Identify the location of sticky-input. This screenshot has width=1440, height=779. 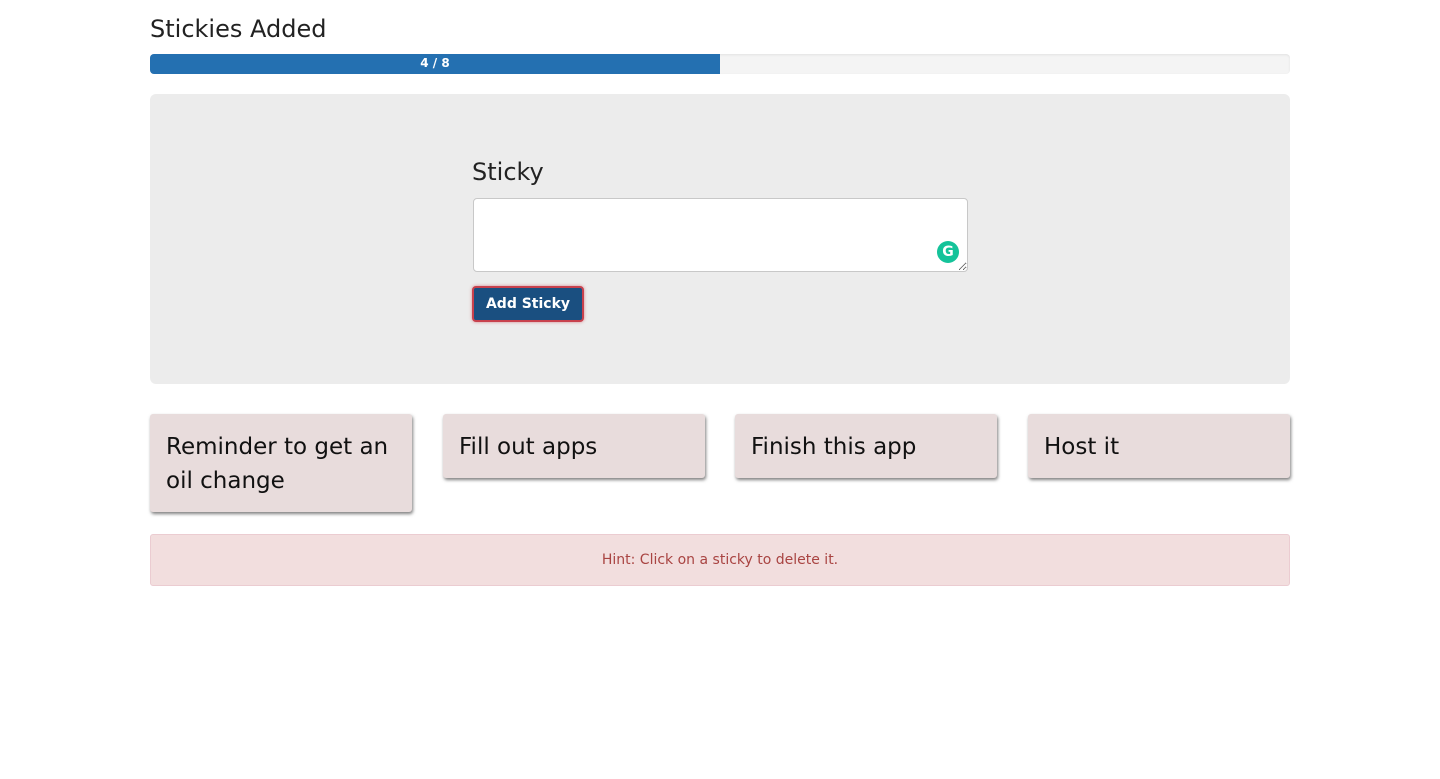
(720, 235).